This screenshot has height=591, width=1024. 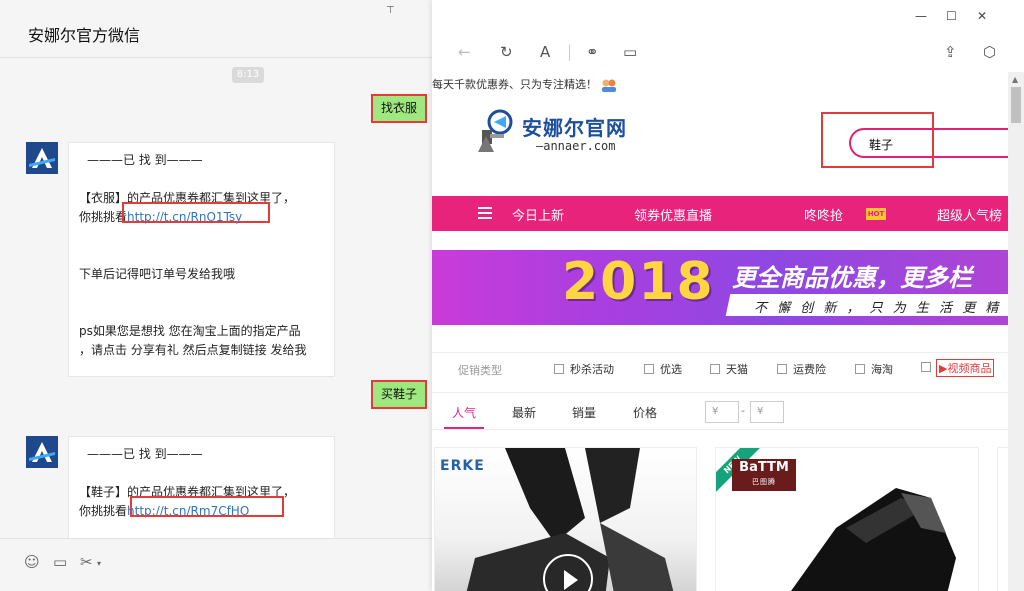 I want to click on browser-toolbar: ← ↻ A ⚭ ▭ ⇪ ⬡, so click(x=728, y=53).